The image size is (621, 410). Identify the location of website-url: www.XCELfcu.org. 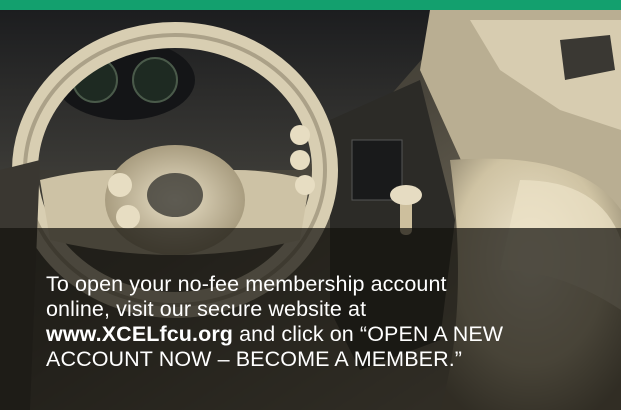
(139, 334).